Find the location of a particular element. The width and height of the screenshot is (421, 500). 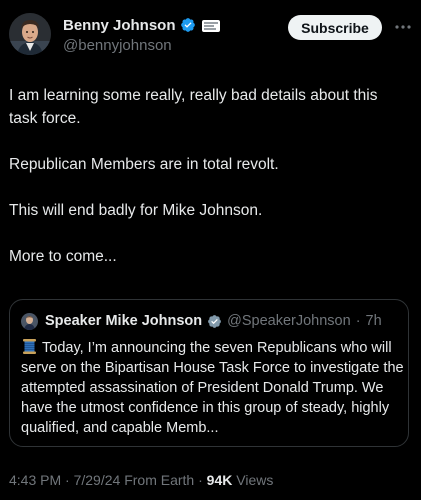

subscribe-button: Subscribe is located at coordinates (335, 27).